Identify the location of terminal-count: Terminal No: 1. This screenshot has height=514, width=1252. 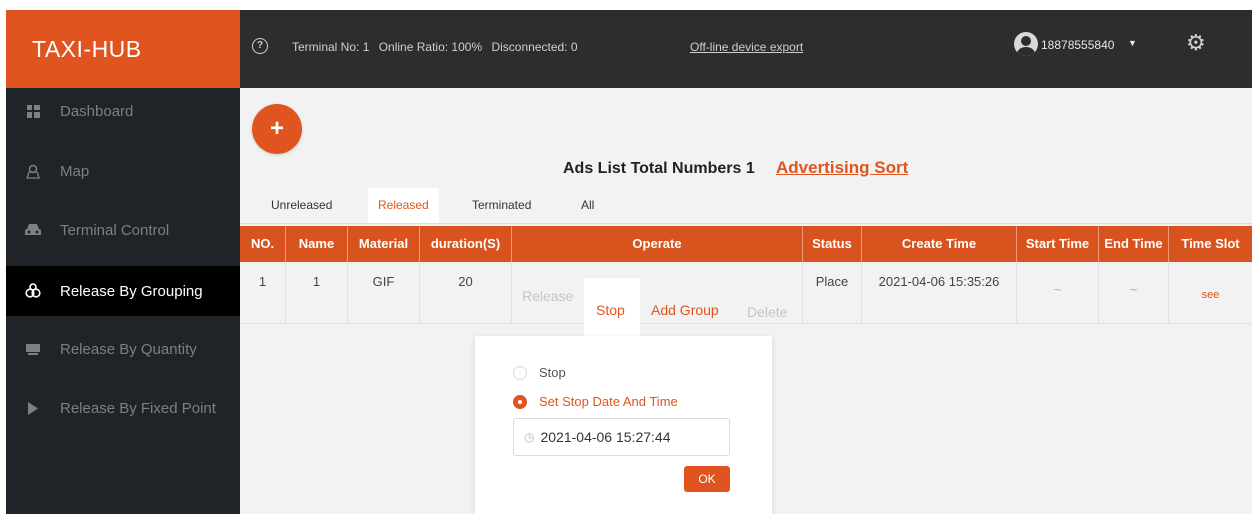
(331, 47).